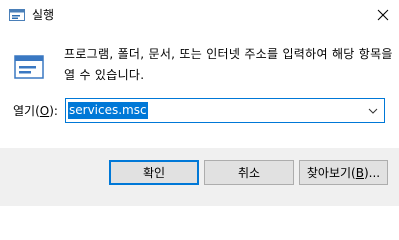  What do you see at coordinates (17, 15) in the screenshot?
I see `run-icon` at bounding box center [17, 15].